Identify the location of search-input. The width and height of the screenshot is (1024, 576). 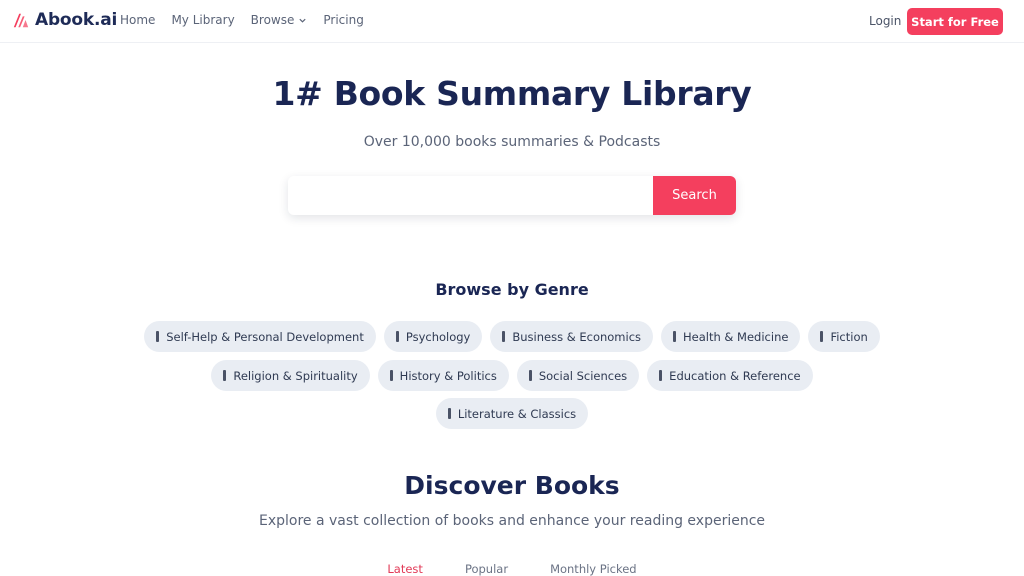
(470, 195).